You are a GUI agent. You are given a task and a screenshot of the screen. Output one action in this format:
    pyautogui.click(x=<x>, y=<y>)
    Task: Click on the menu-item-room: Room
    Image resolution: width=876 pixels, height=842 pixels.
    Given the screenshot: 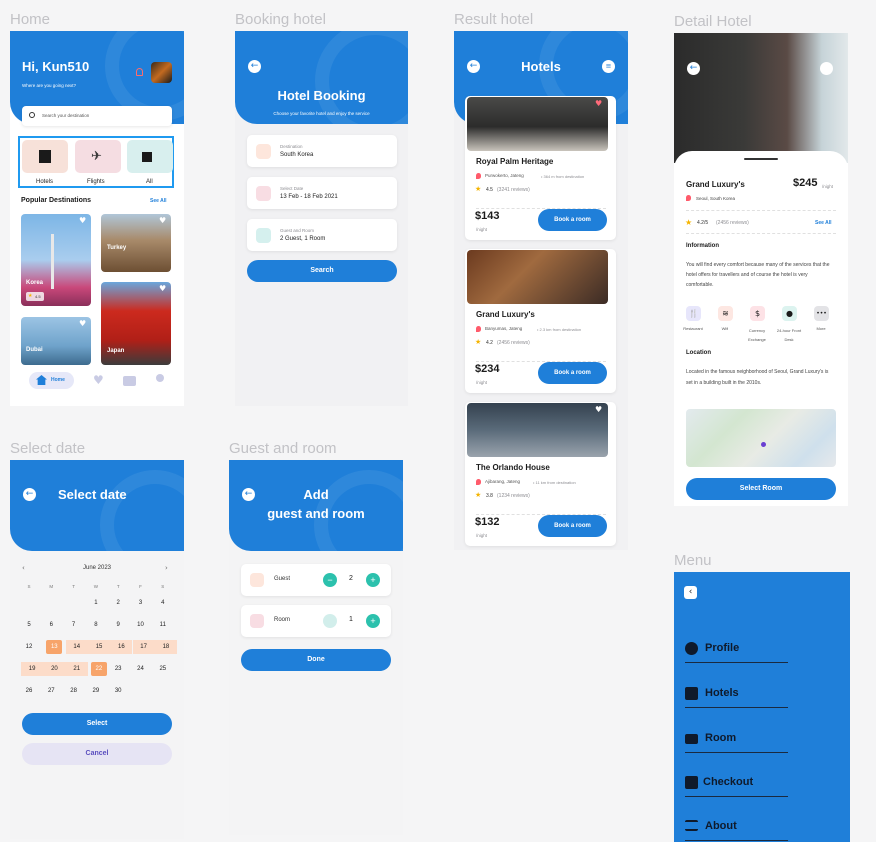 What is the action you would take?
    pyautogui.click(x=736, y=741)
    